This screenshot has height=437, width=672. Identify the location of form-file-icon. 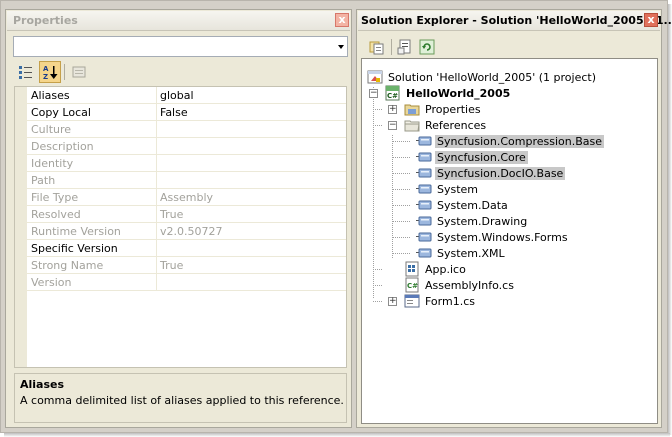
(412, 301).